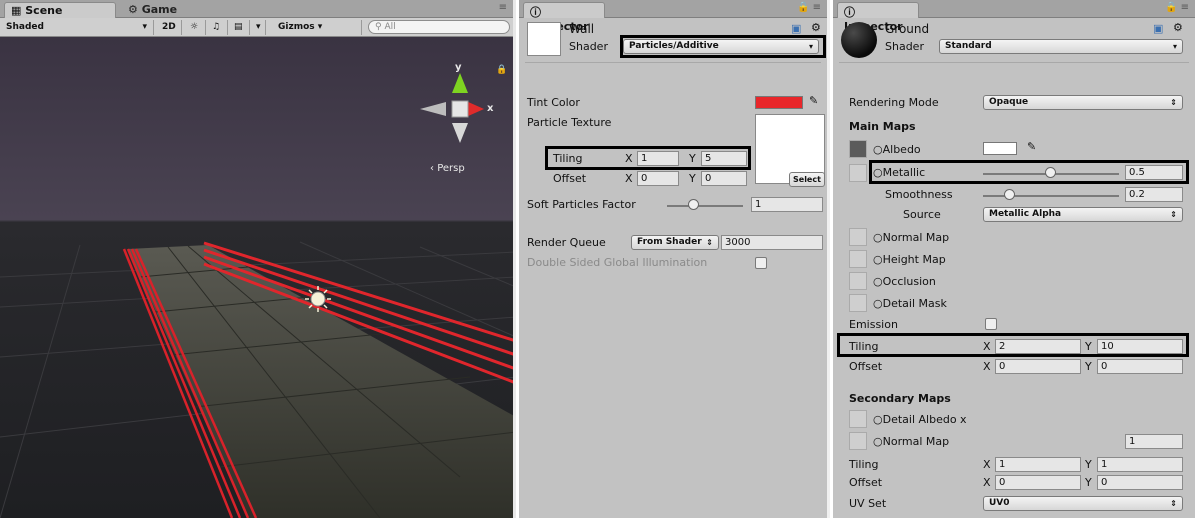  What do you see at coordinates (882, 126) in the screenshot?
I see `main-maps-heading: Main Maps` at bounding box center [882, 126].